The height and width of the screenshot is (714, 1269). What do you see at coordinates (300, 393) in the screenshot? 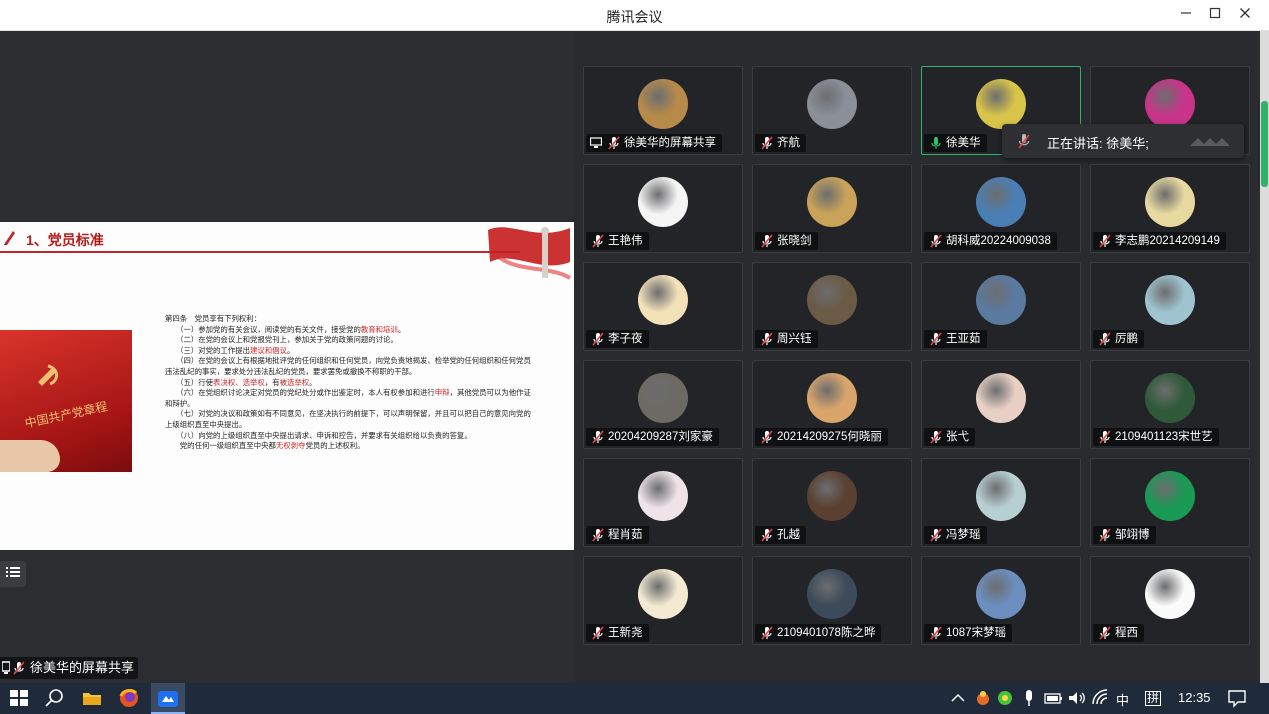
I see `doc-text: （六）在党组织讨论决定对党员的党纪处分或作出鉴定时，本人有权参加和进行` at bounding box center [300, 393].